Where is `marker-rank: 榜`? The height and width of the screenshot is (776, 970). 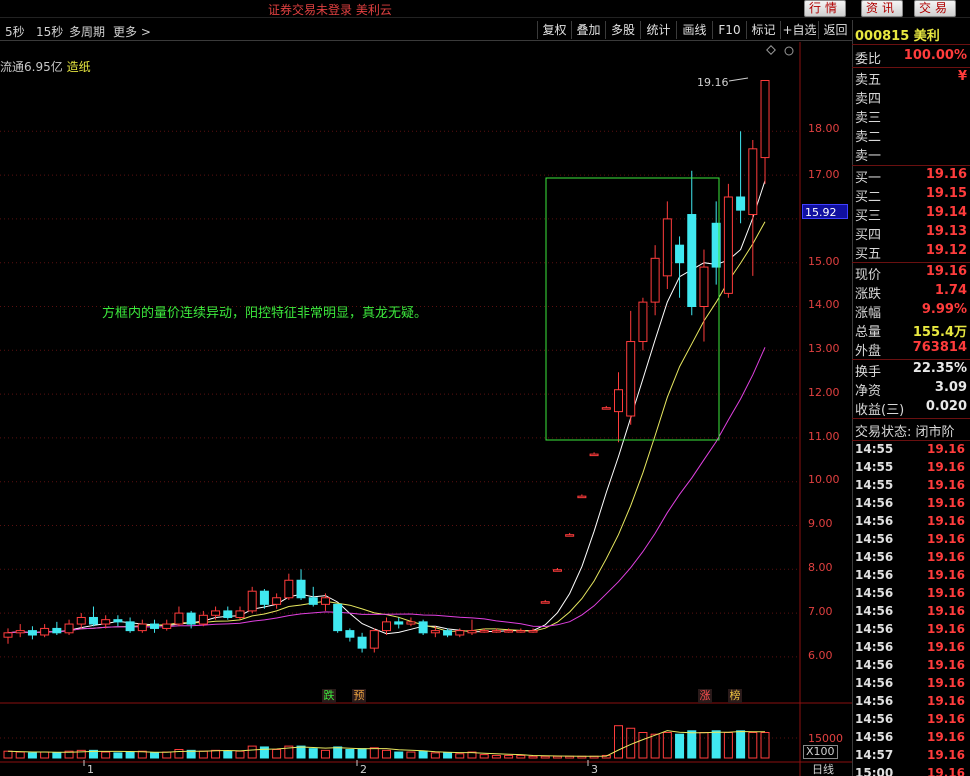 marker-rank: 榜 is located at coordinates (735, 696).